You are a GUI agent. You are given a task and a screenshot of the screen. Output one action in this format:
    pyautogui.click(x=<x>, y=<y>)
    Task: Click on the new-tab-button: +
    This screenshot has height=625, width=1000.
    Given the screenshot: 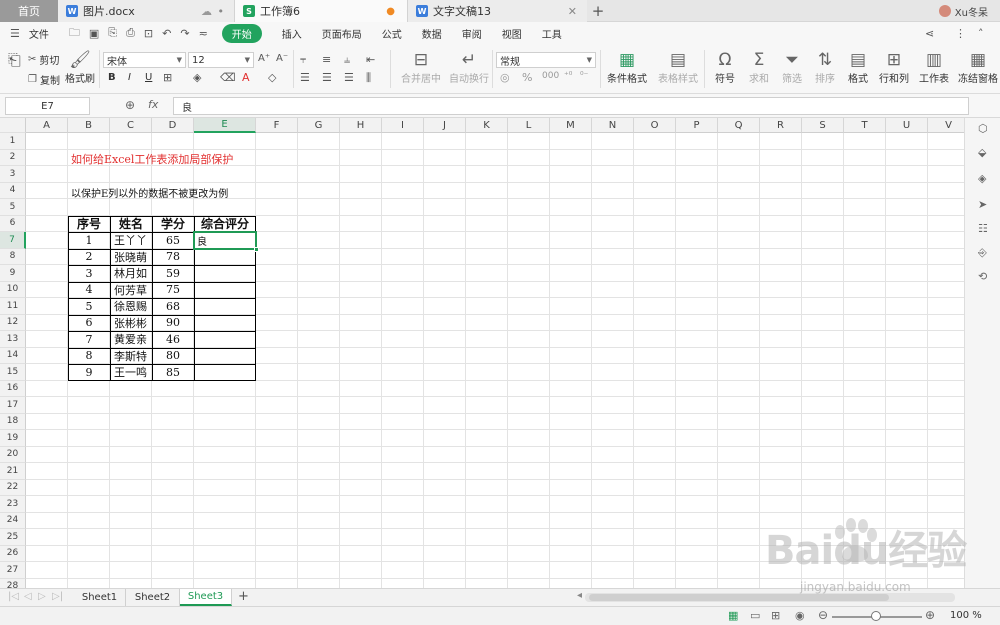 What is the action you would take?
    pyautogui.click(x=598, y=11)
    